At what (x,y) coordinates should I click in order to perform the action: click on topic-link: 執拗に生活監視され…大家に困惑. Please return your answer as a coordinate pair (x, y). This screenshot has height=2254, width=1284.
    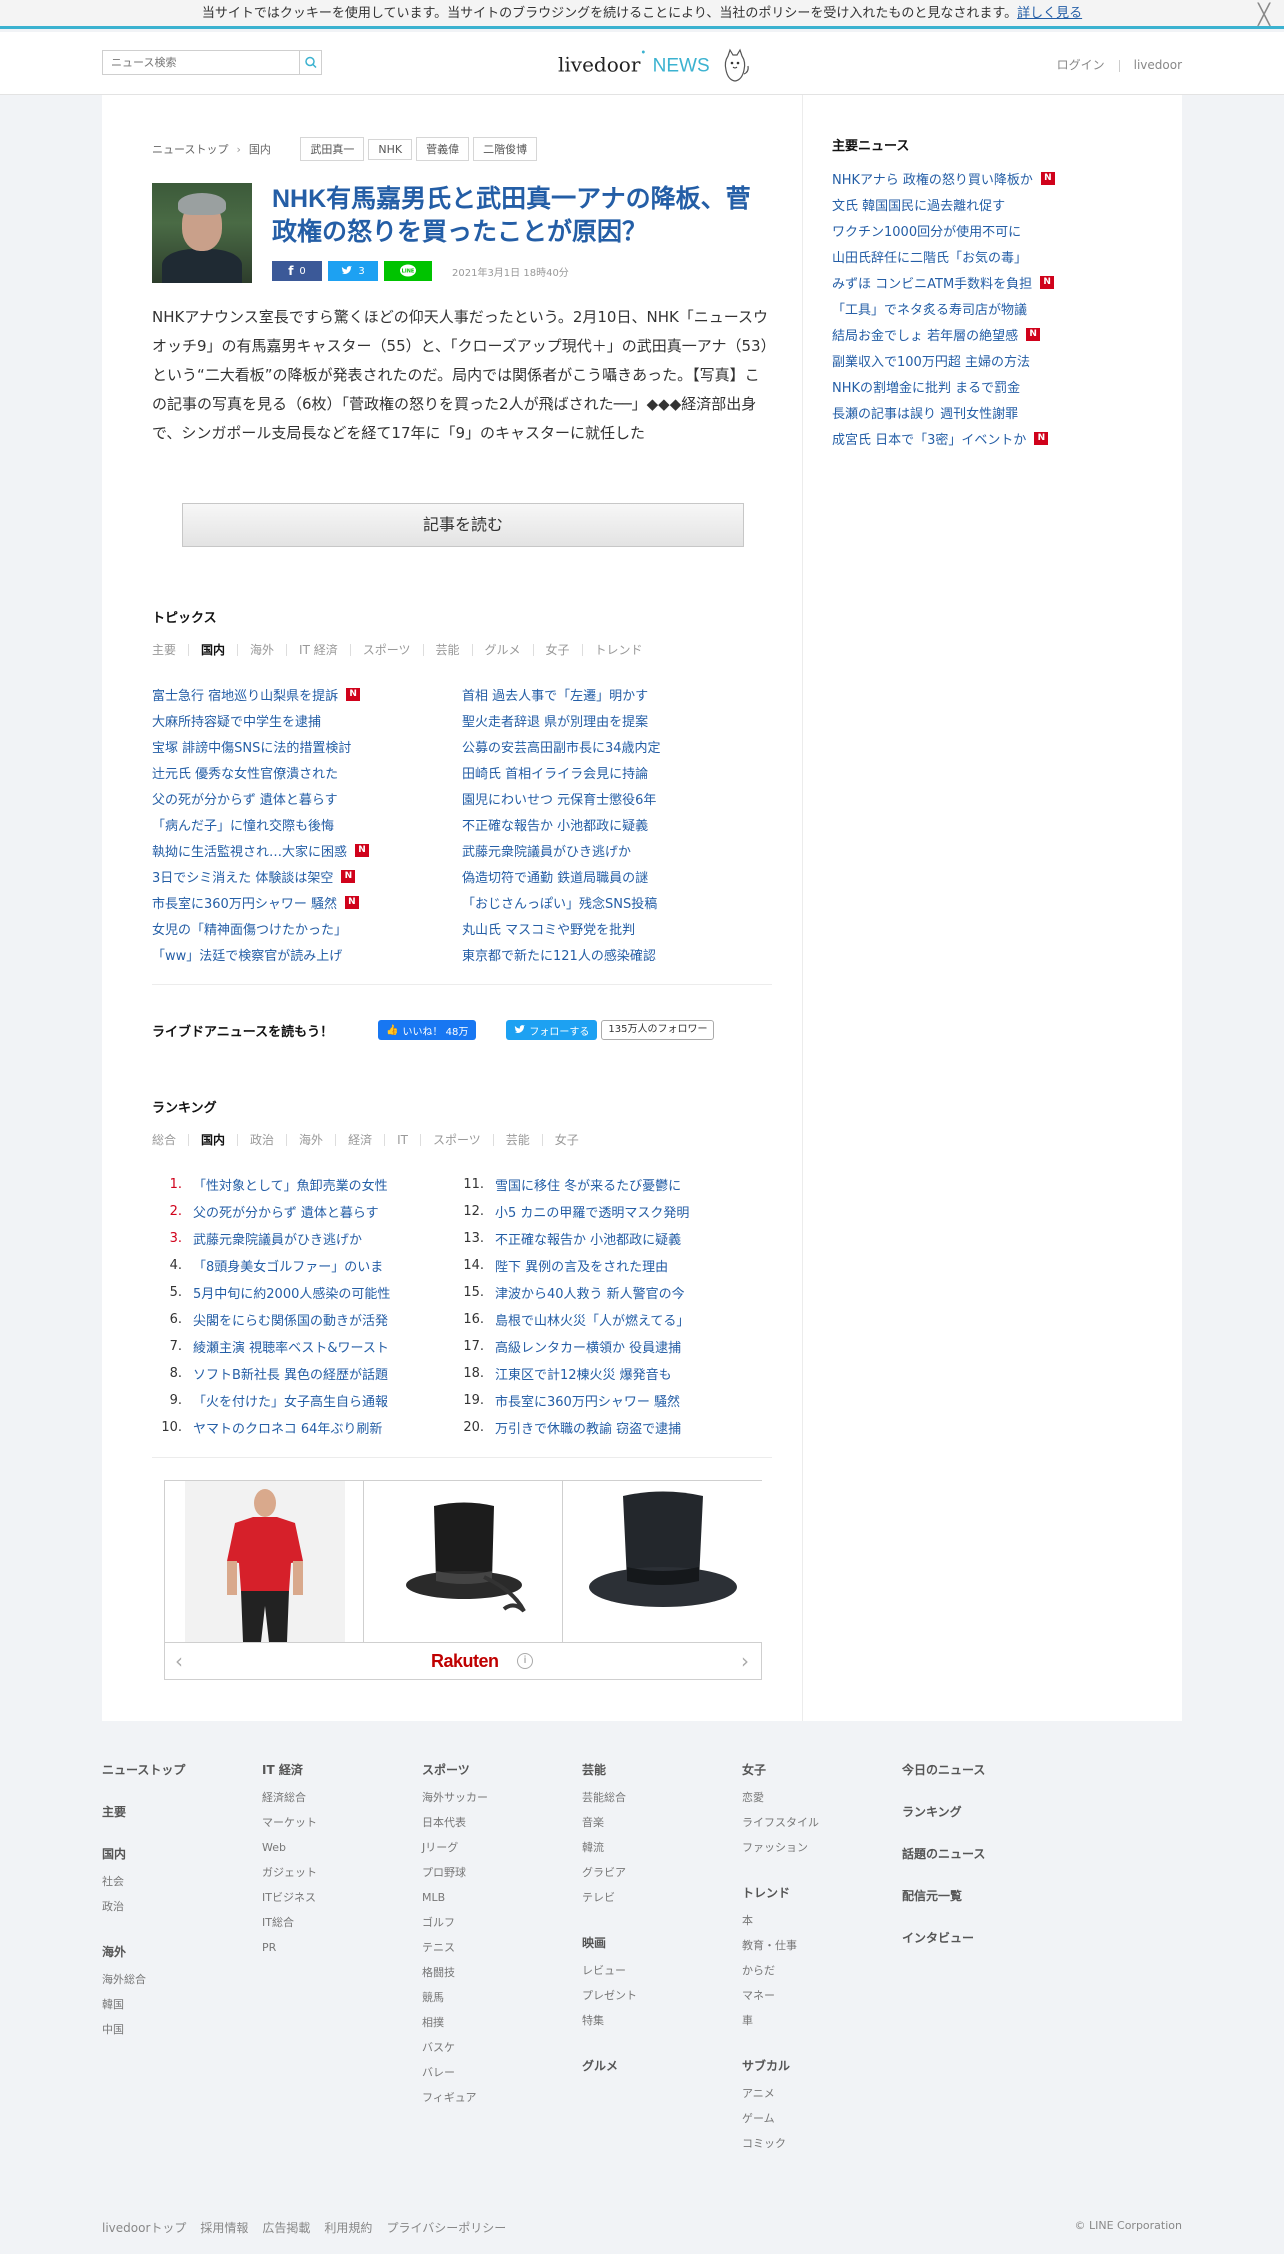
    Looking at the image, I should click on (249, 850).